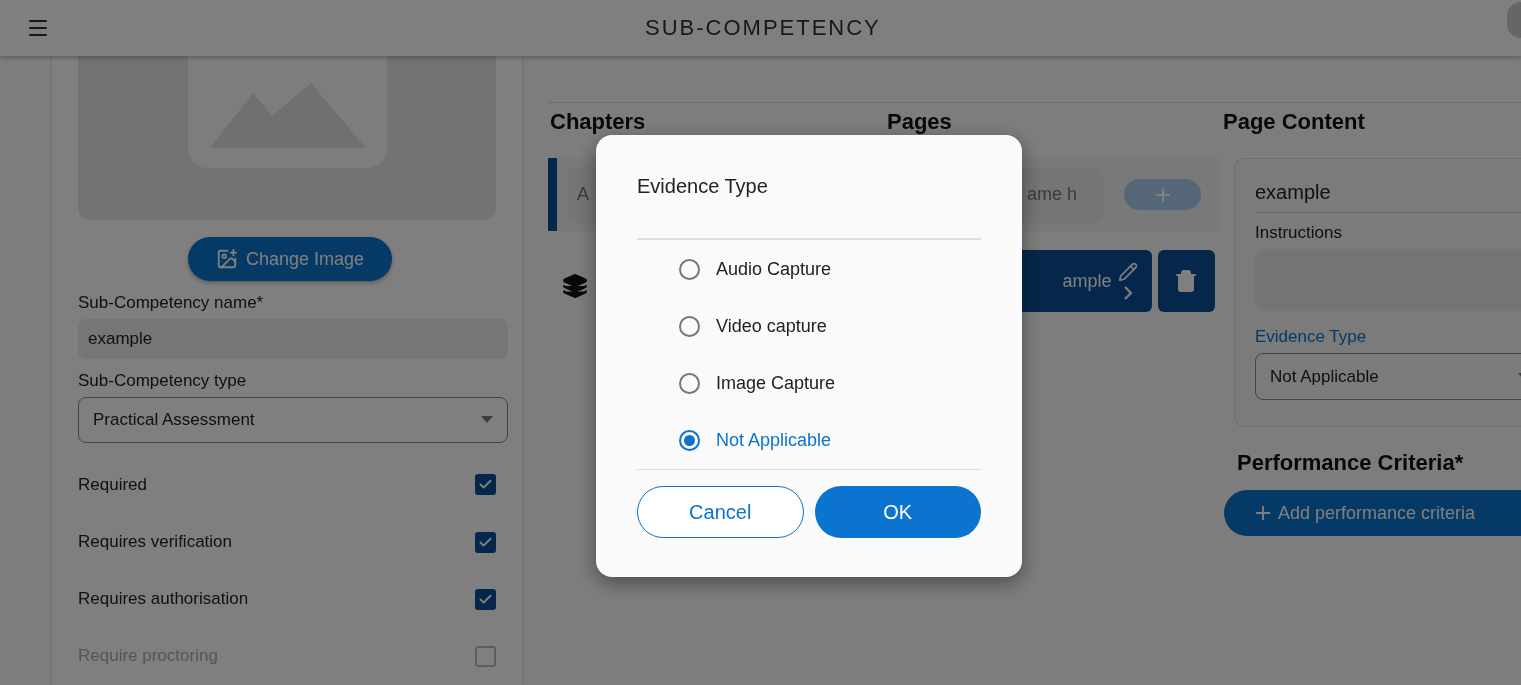 Image resolution: width=1521 pixels, height=685 pixels. I want to click on checkbox-label: Requires authorisation, so click(163, 599).